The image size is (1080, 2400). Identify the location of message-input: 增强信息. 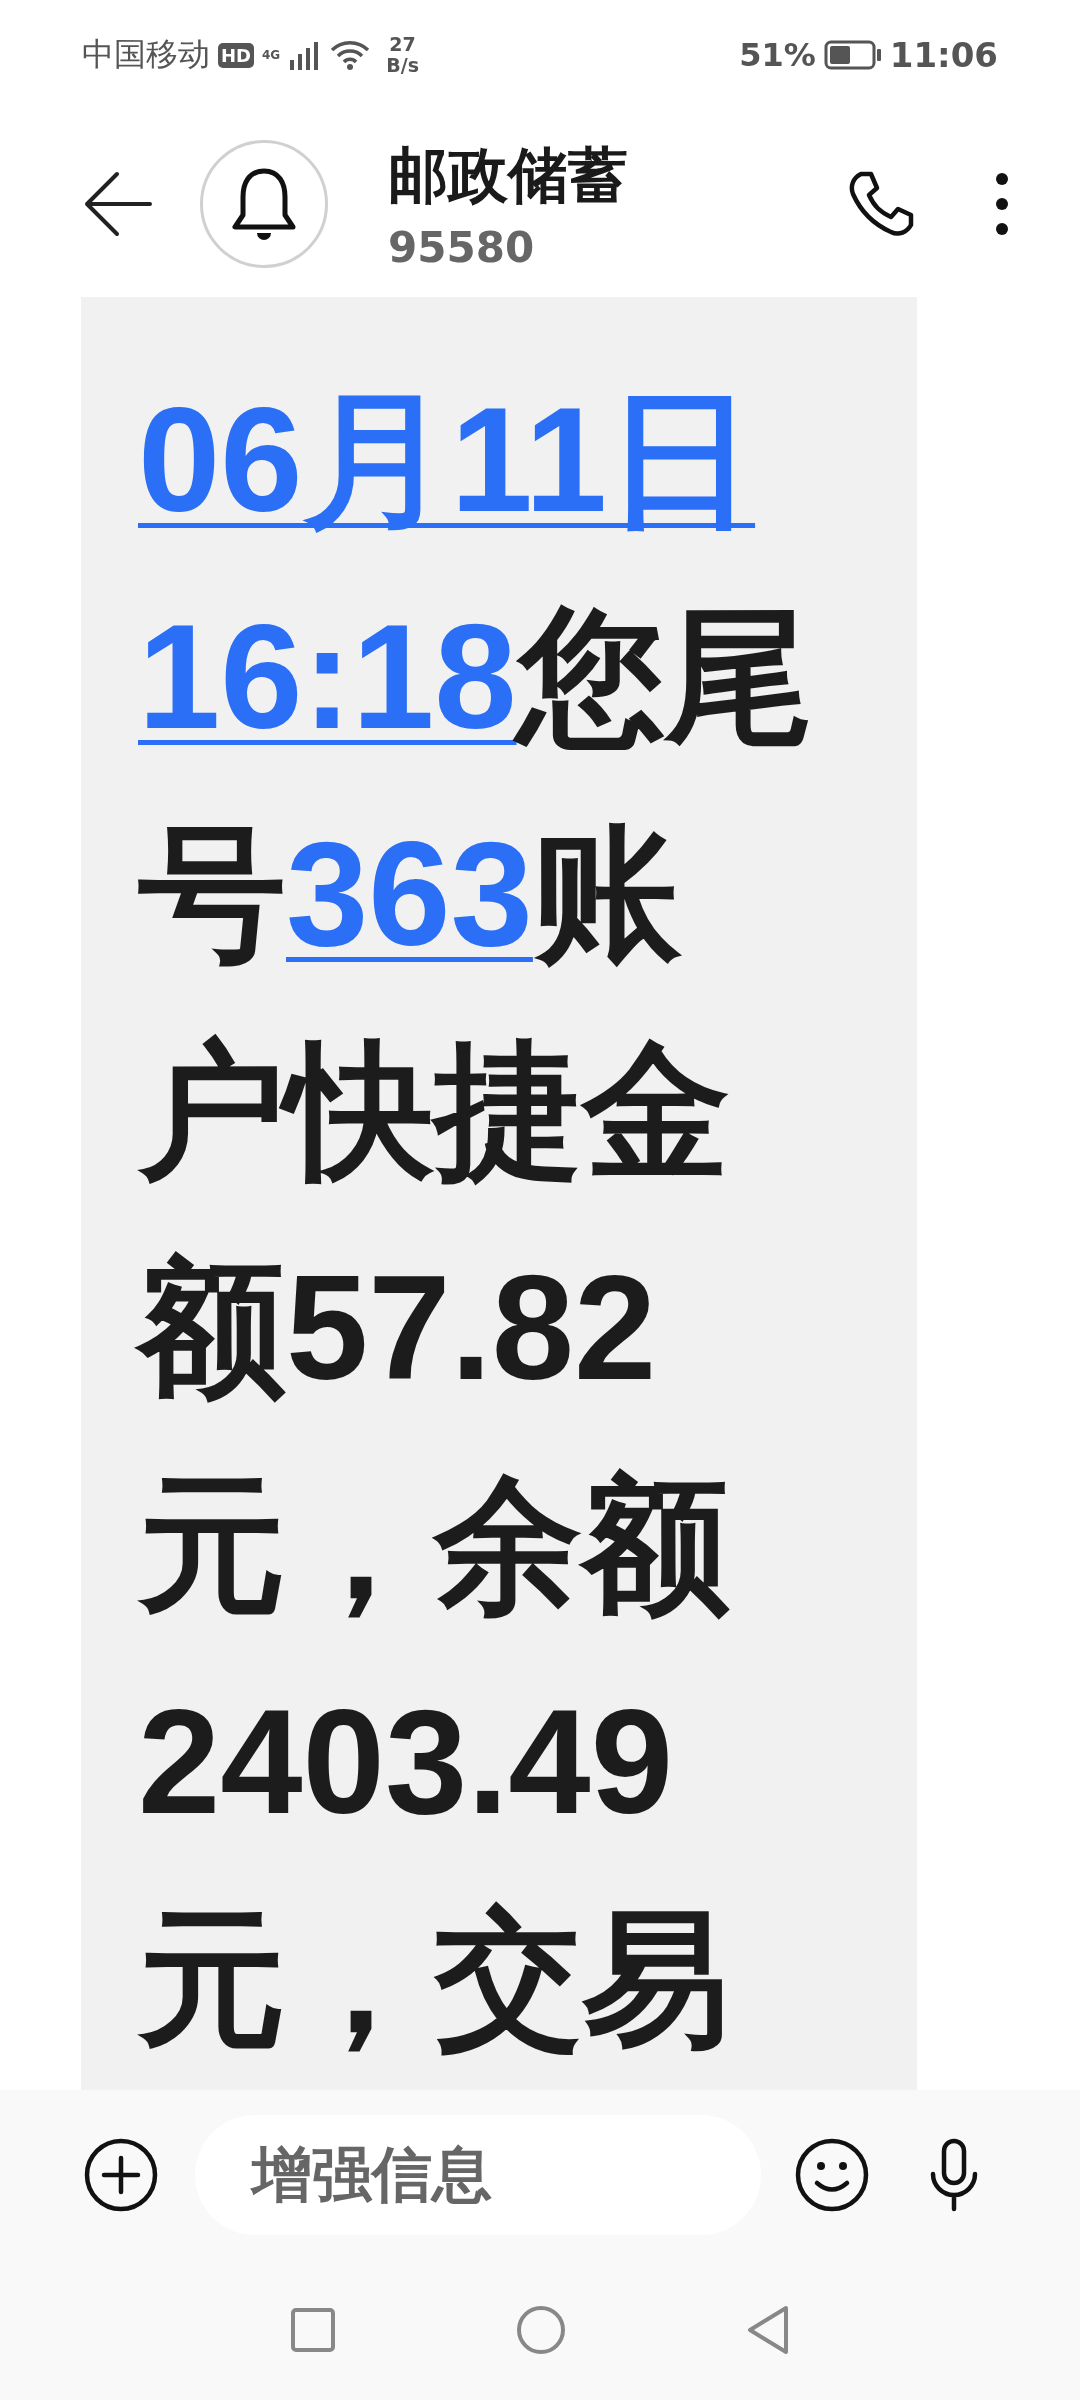
(478, 2175).